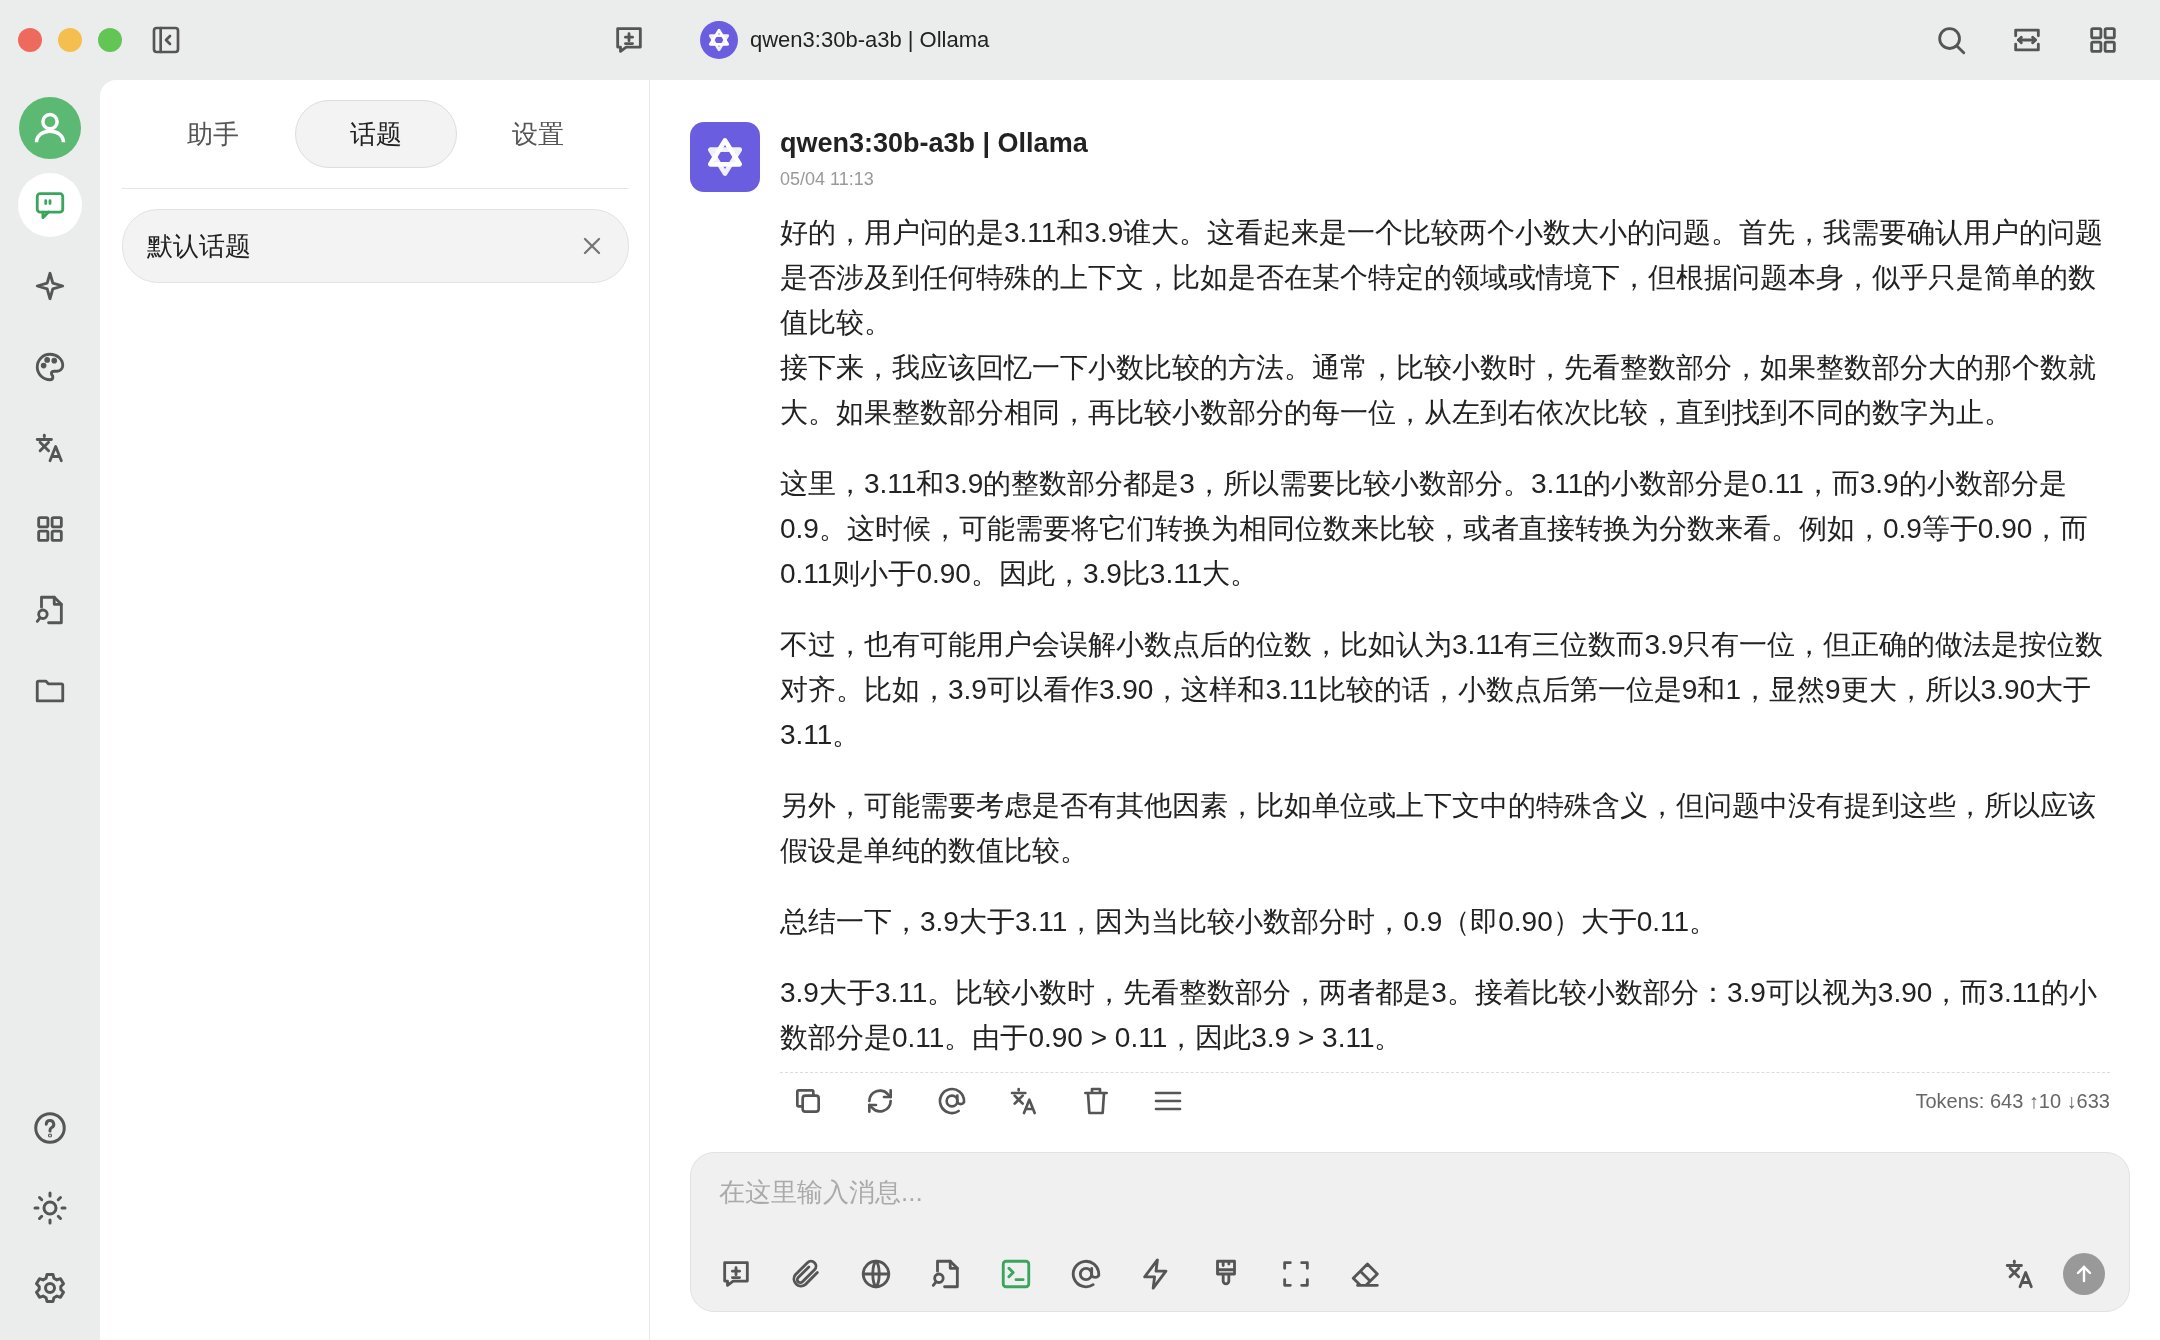 Image resolution: width=2160 pixels, height=1340 pixels. Describe the element at coordinates (375, 134) in the screenshot. I see `tab: 话题` at that location.